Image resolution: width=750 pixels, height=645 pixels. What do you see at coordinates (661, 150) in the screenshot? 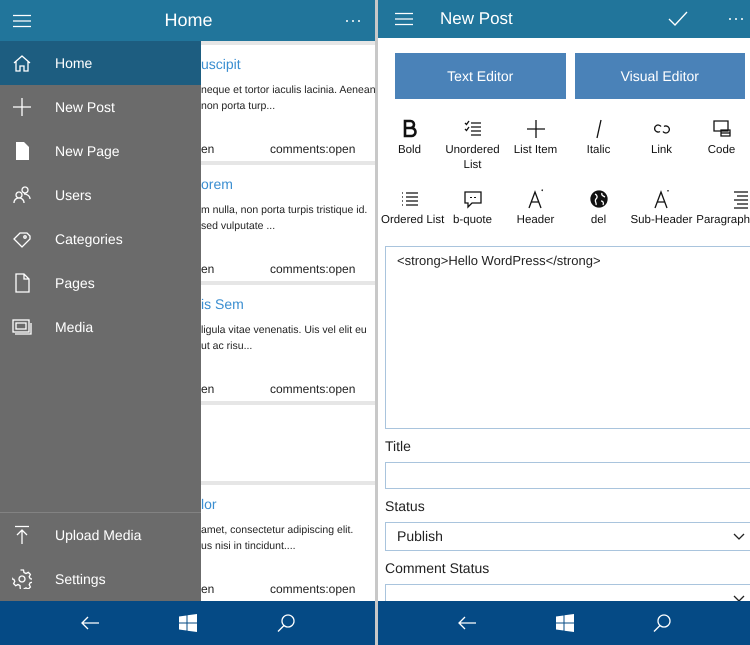
I see `toolbar-label: Link` at bounding box center [661, 150].